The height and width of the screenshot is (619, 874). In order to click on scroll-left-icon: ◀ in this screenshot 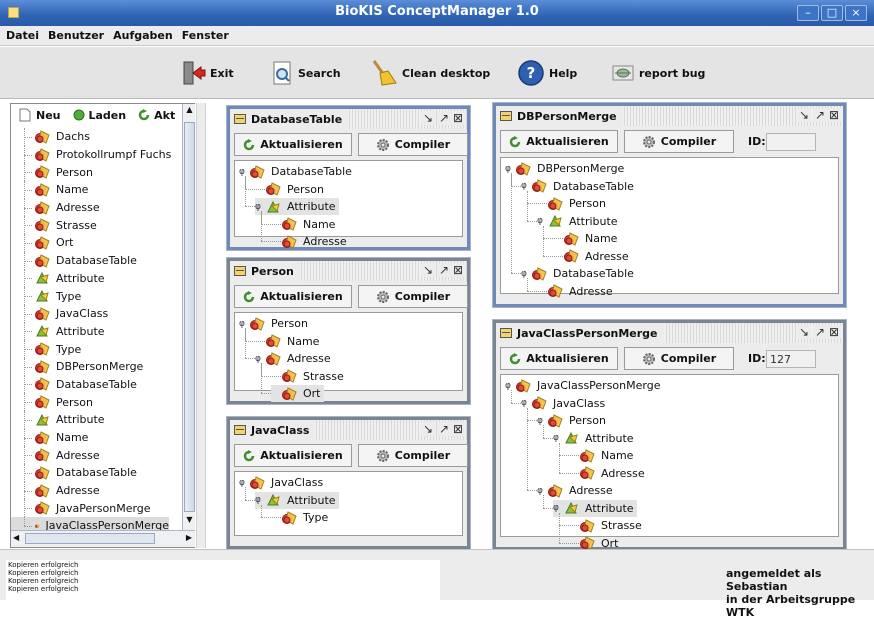, I will do `click(16, 537)`.